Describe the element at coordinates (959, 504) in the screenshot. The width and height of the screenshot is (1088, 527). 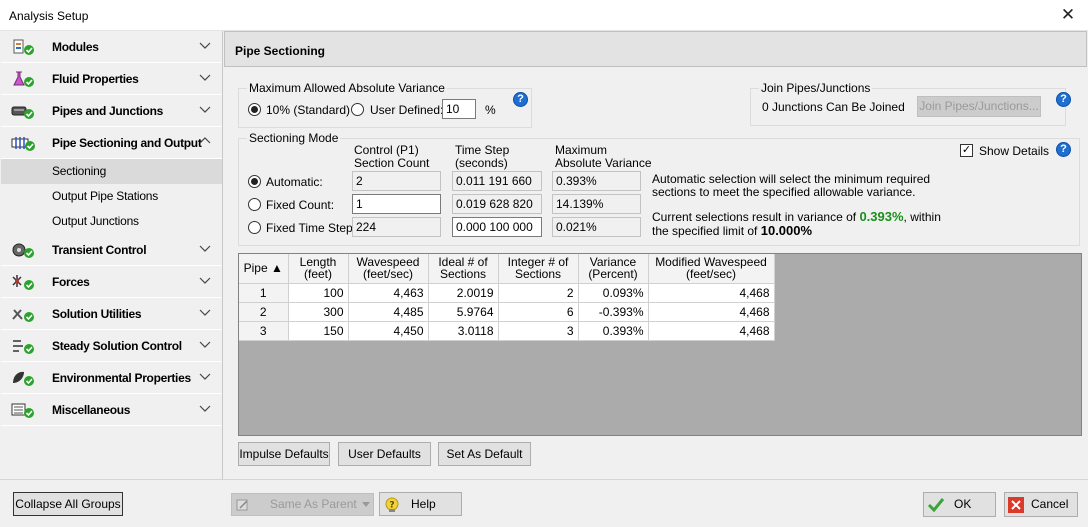
I see `ok-button: OK` at that location.